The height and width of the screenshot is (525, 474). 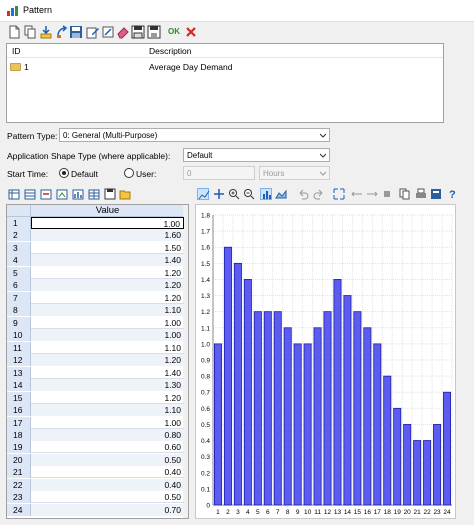 I want to click on erase-icon, so click(x=123, y=32).